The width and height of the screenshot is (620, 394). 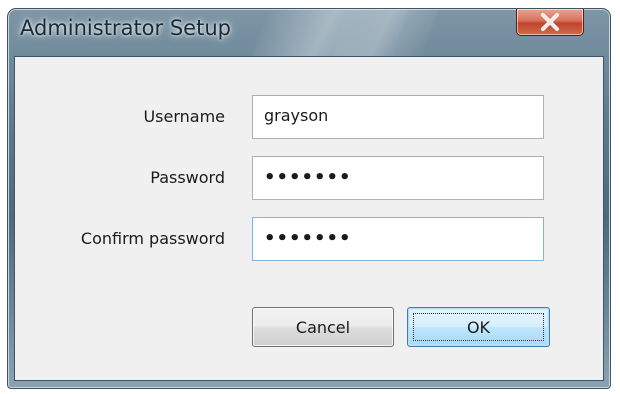 I want to click on password-label: Password, so click(x=187, y=177).